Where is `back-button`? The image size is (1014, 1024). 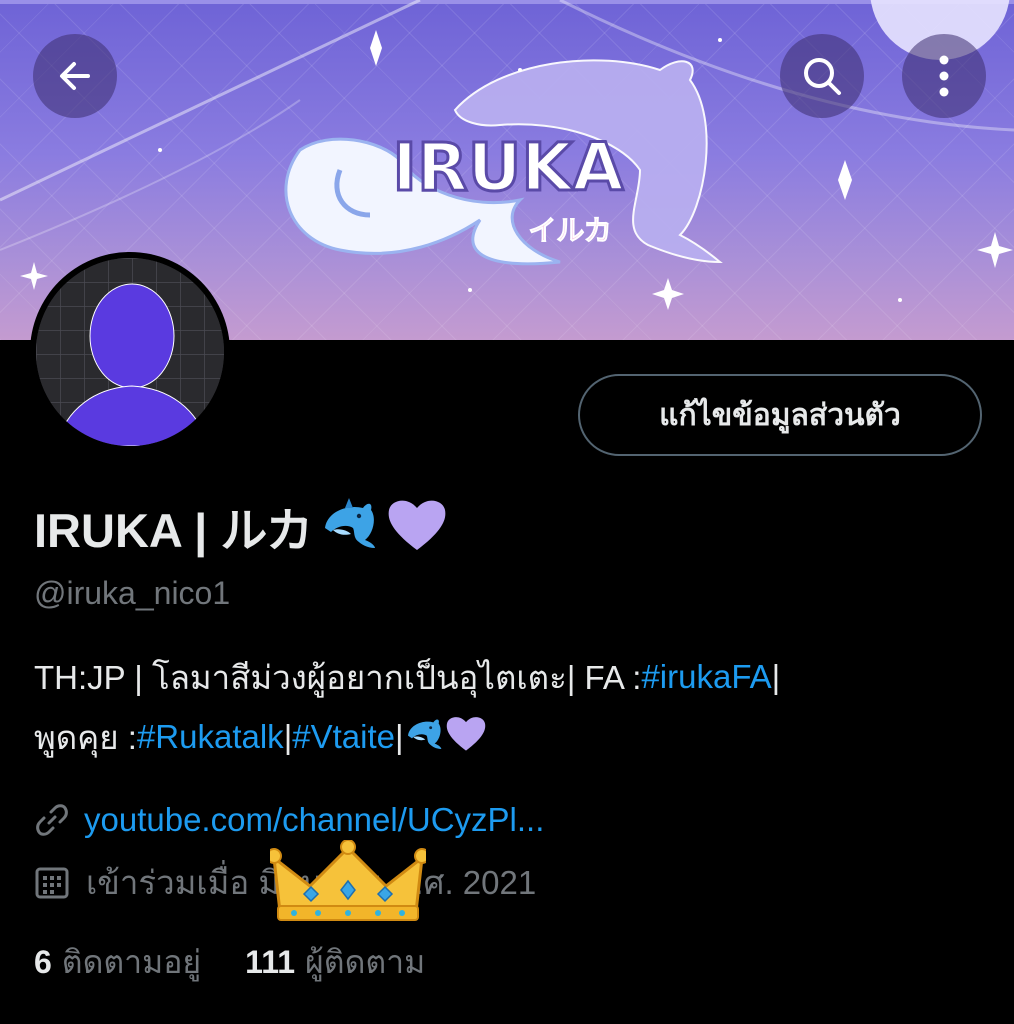
back-button is located at coordinates (75, 76).